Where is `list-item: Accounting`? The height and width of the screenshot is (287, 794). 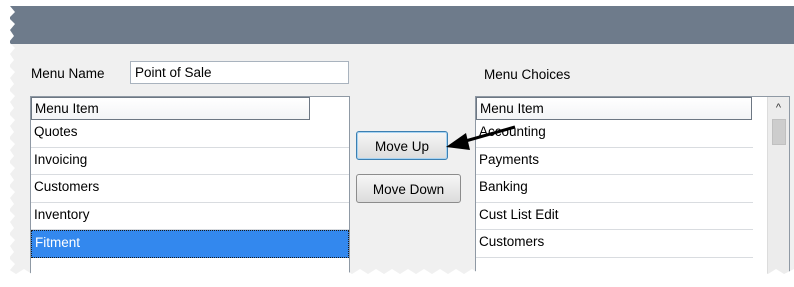
list-item: Accounting is located at coordinates (614, 134).